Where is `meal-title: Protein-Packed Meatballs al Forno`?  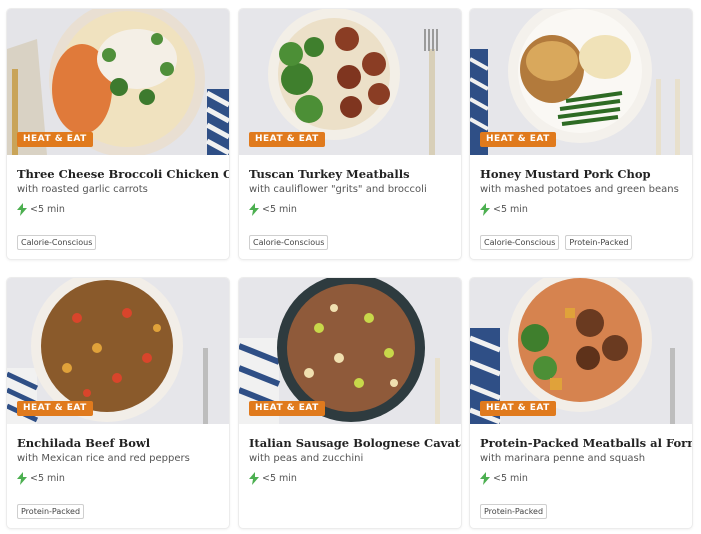 meal-title: Protein-Packed Meatballs al Forno is located at coordinates (586, 443).